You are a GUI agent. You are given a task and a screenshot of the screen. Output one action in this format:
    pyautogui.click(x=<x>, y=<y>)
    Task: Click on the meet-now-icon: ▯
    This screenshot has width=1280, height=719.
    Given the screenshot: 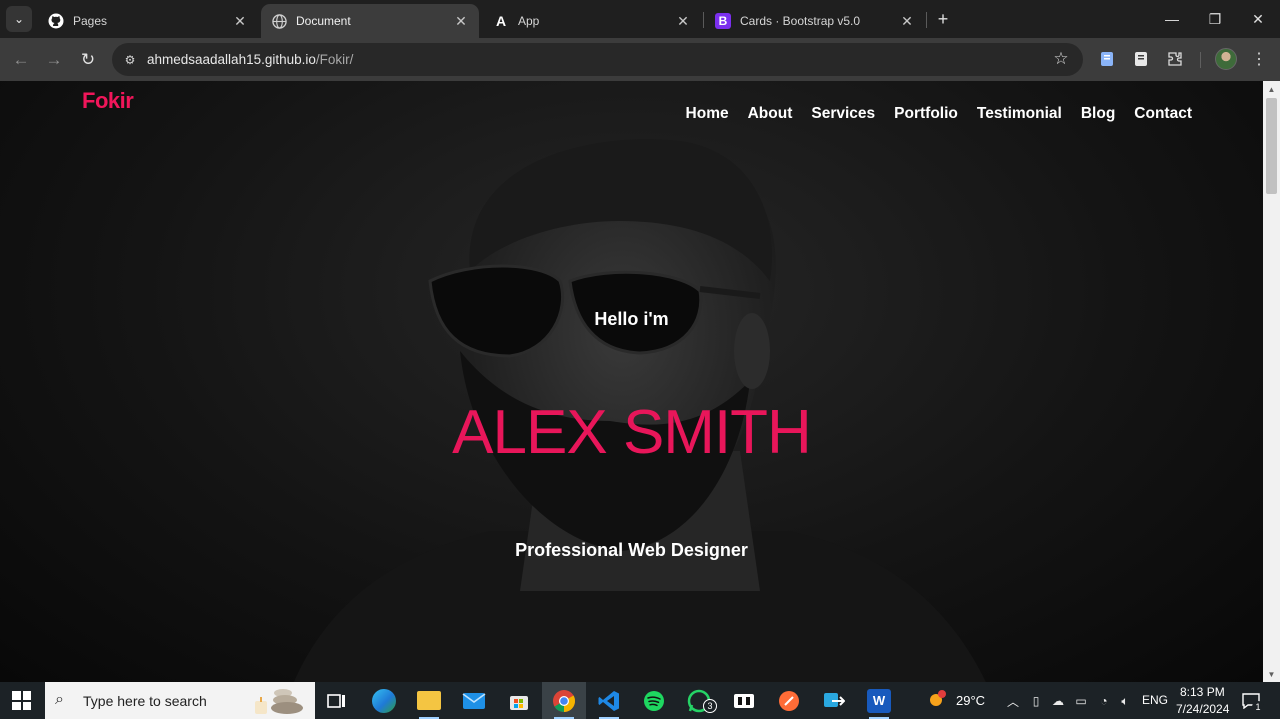 What is the action you would take?
    pyautogui.click(x=1036, y=701)
    